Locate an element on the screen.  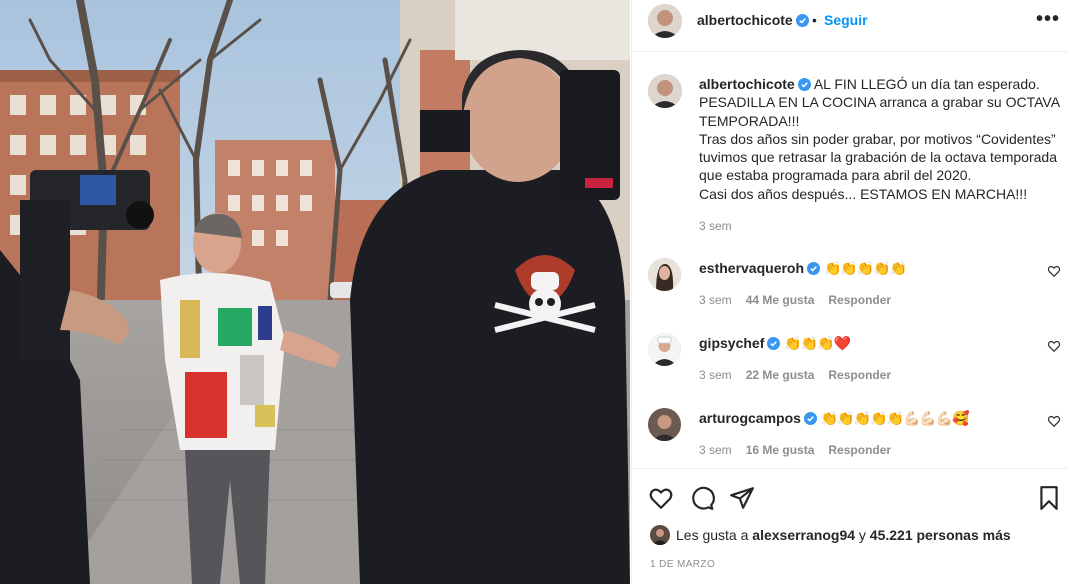
comment-username: esthervaqueroh is located at coordinates (751, 268).